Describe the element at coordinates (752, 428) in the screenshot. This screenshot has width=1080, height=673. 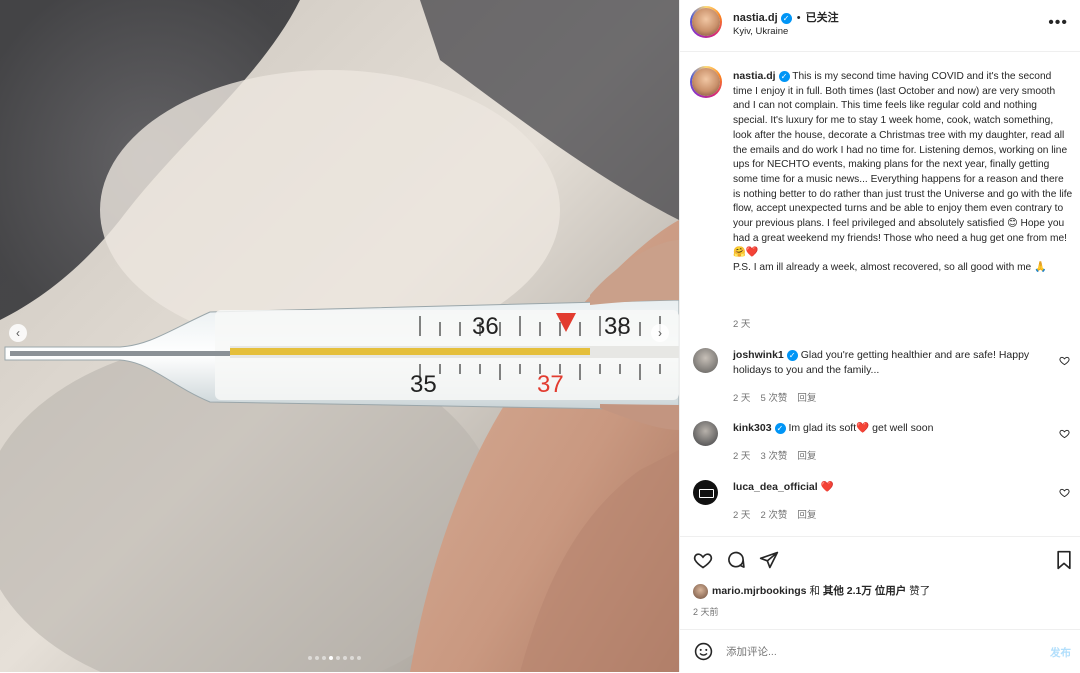
I see `comment-username: kink303` at that location.